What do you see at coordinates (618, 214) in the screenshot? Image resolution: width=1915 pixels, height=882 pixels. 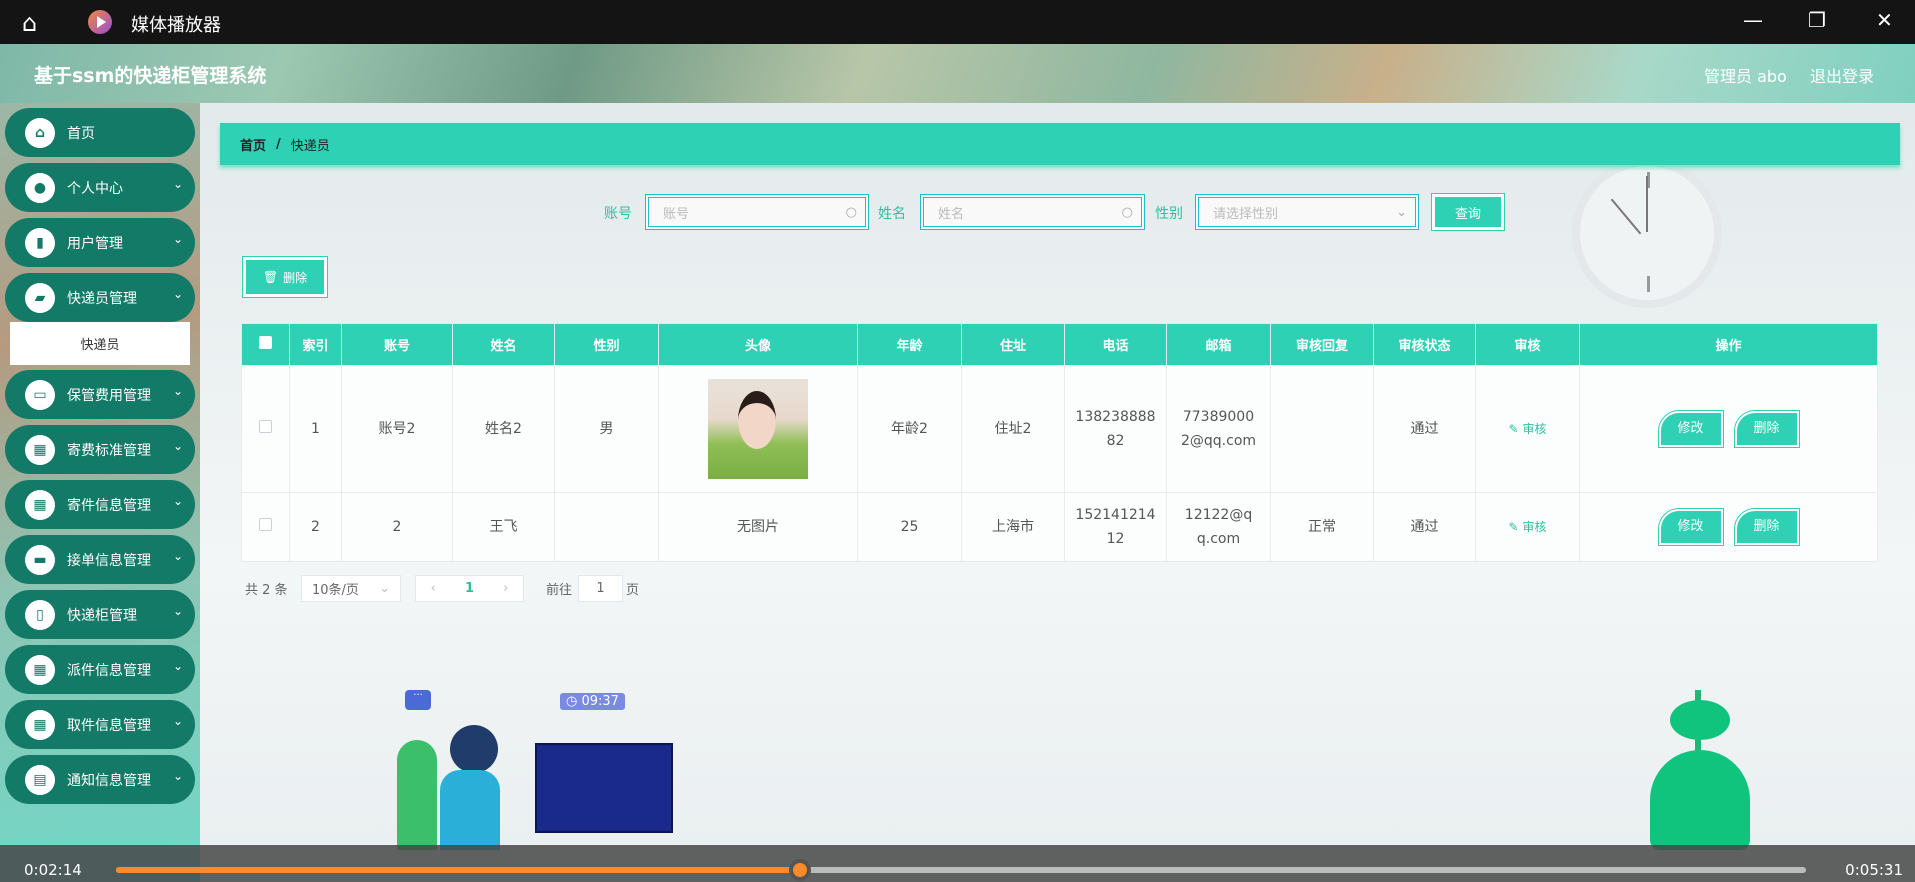 I see `account-label: 账号` at bounding box center [618, 214].